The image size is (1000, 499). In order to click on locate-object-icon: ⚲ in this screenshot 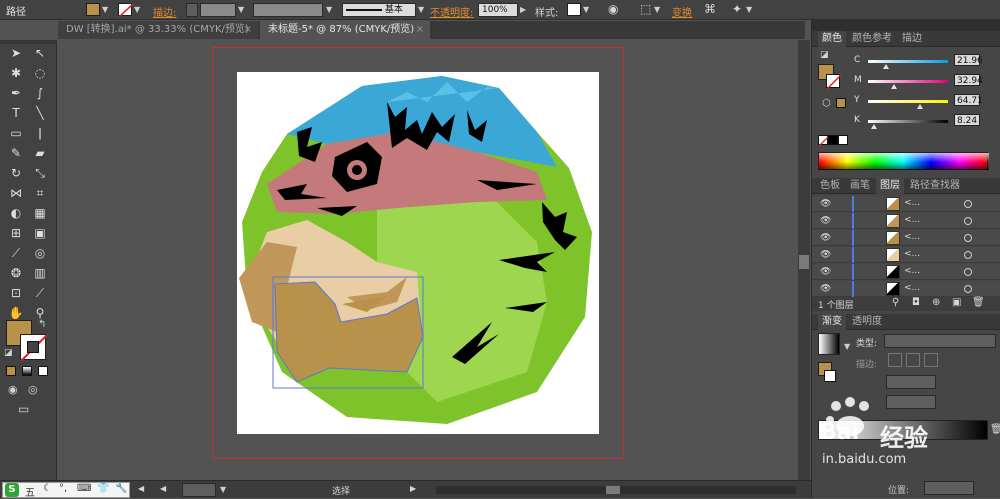, I will do `click(895, 302)`.